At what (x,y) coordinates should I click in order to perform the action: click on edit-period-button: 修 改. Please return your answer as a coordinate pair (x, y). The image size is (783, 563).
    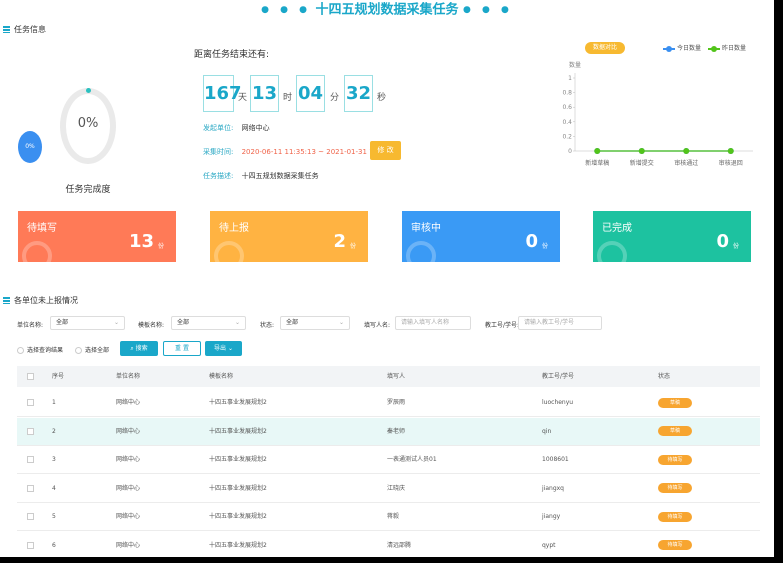
    Looking at the image, I should click on (385, 150).